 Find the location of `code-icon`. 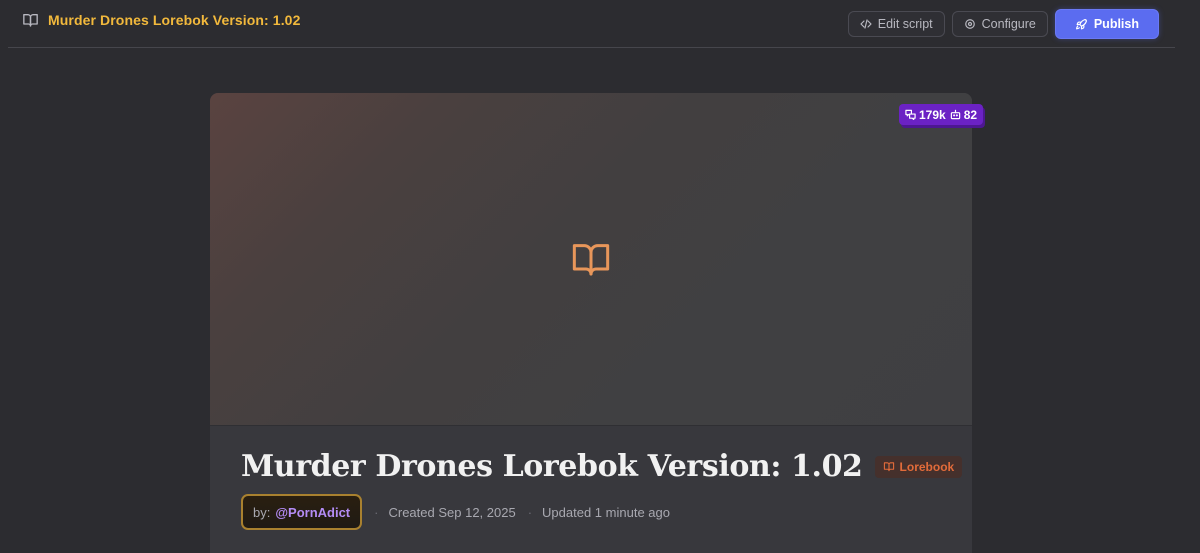

code-icon is located at coordinates (866, 24).